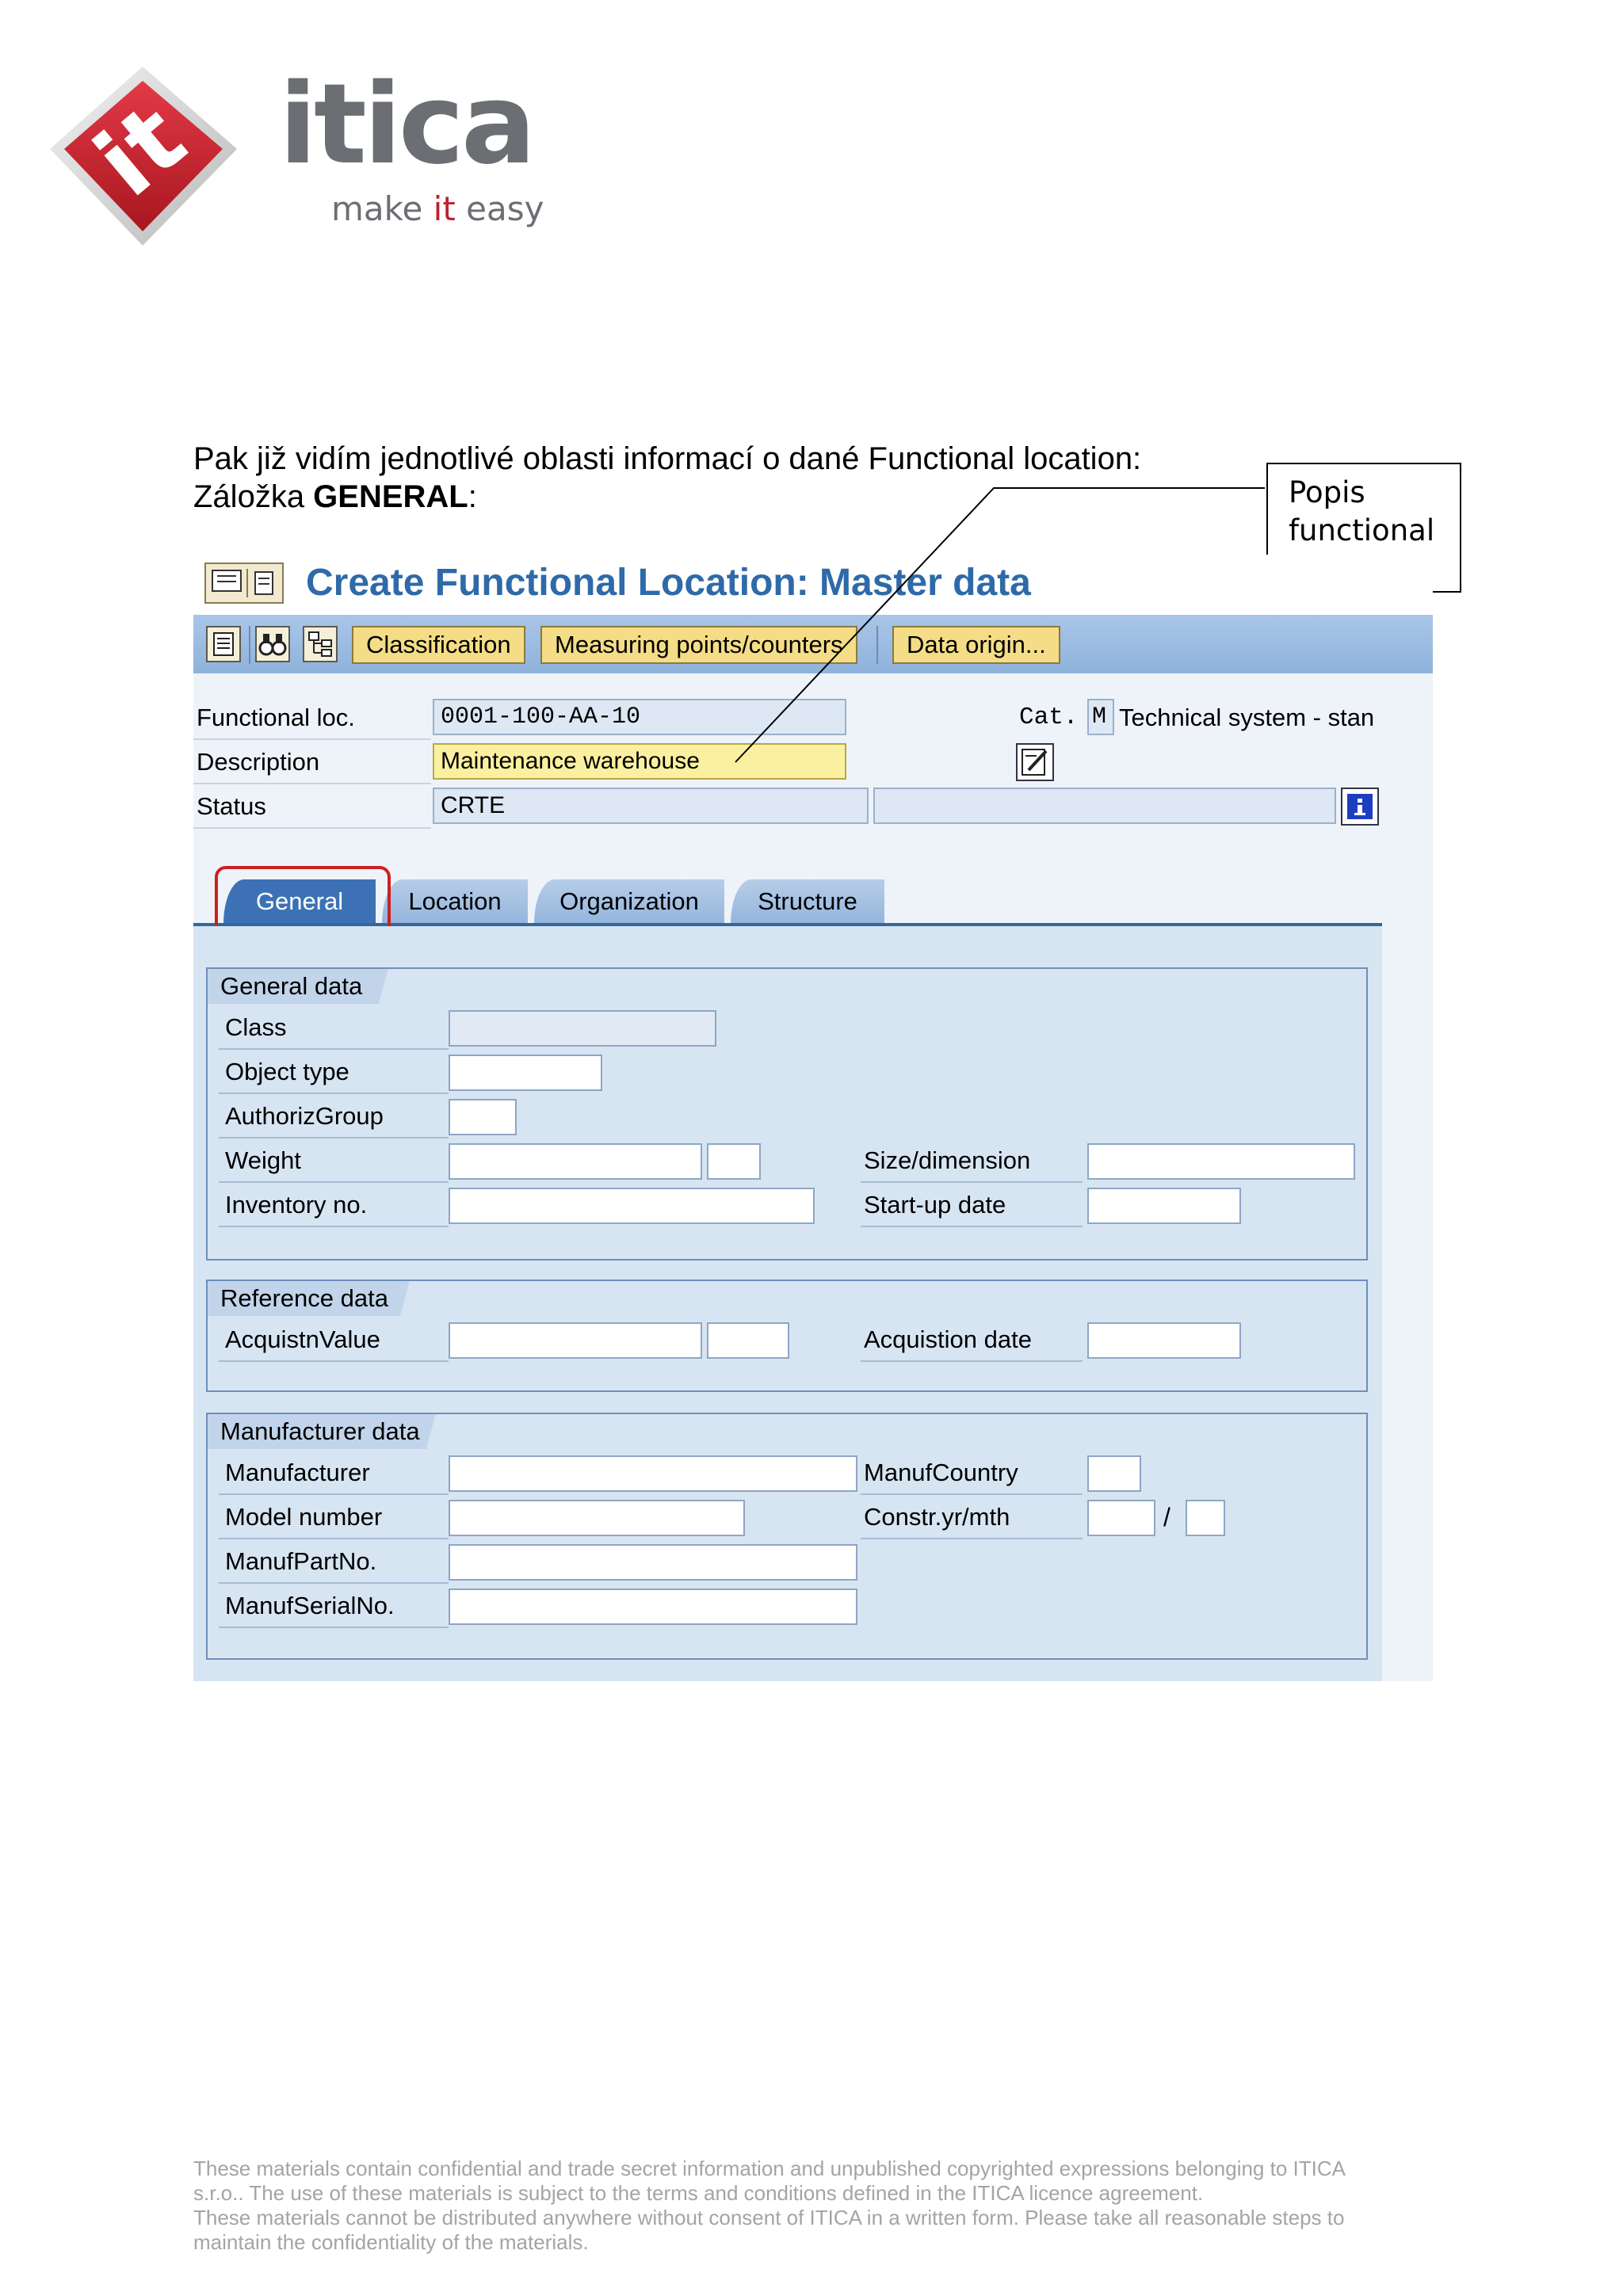 The width and height of the screenshot is (1623, 2296). What do you see at coordinates (320, 644) in the screenshot?
I see `hierarchy-icon` at bounding box center [320, 644].